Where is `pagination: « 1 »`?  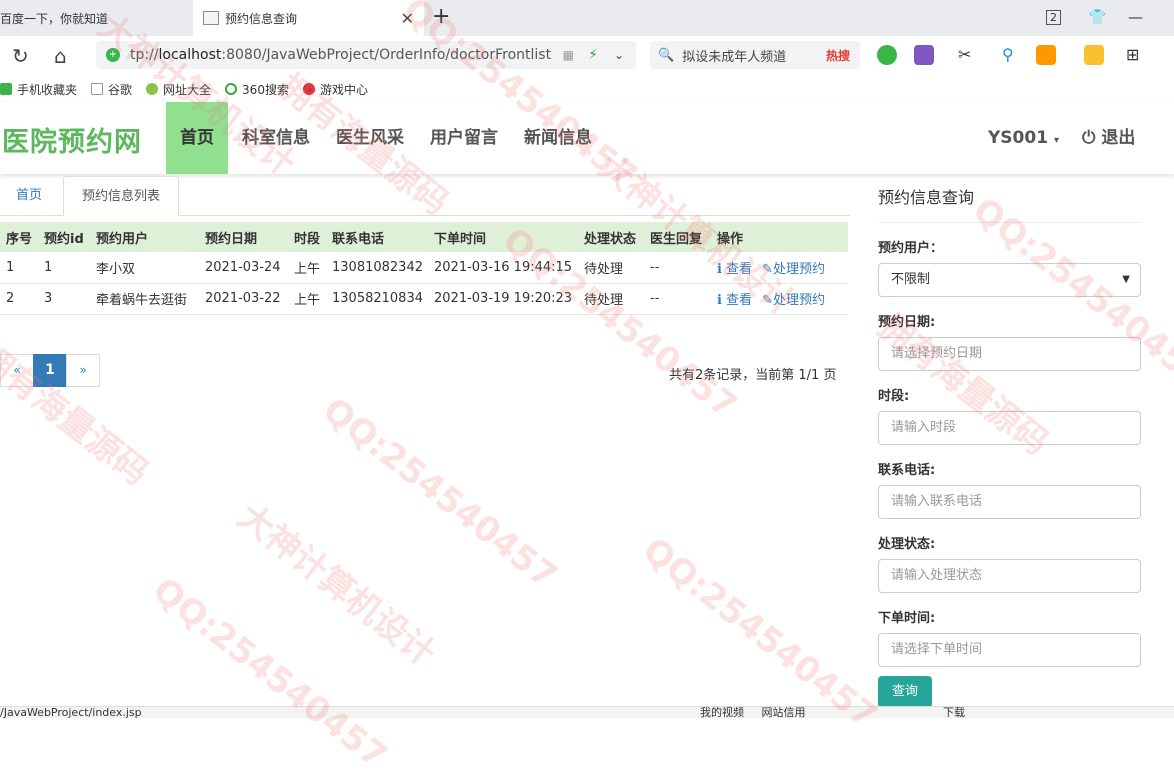 pagination: « 1 » is located at coordinates (50, 370).